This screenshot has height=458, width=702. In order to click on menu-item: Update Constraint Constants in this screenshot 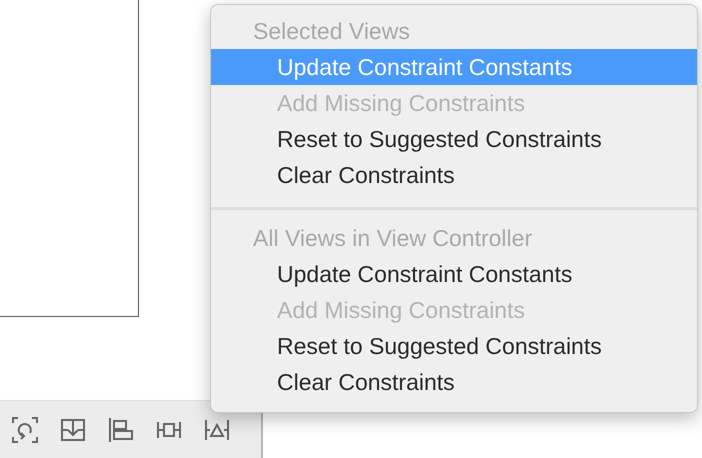, I will do `click(454, 274)`.